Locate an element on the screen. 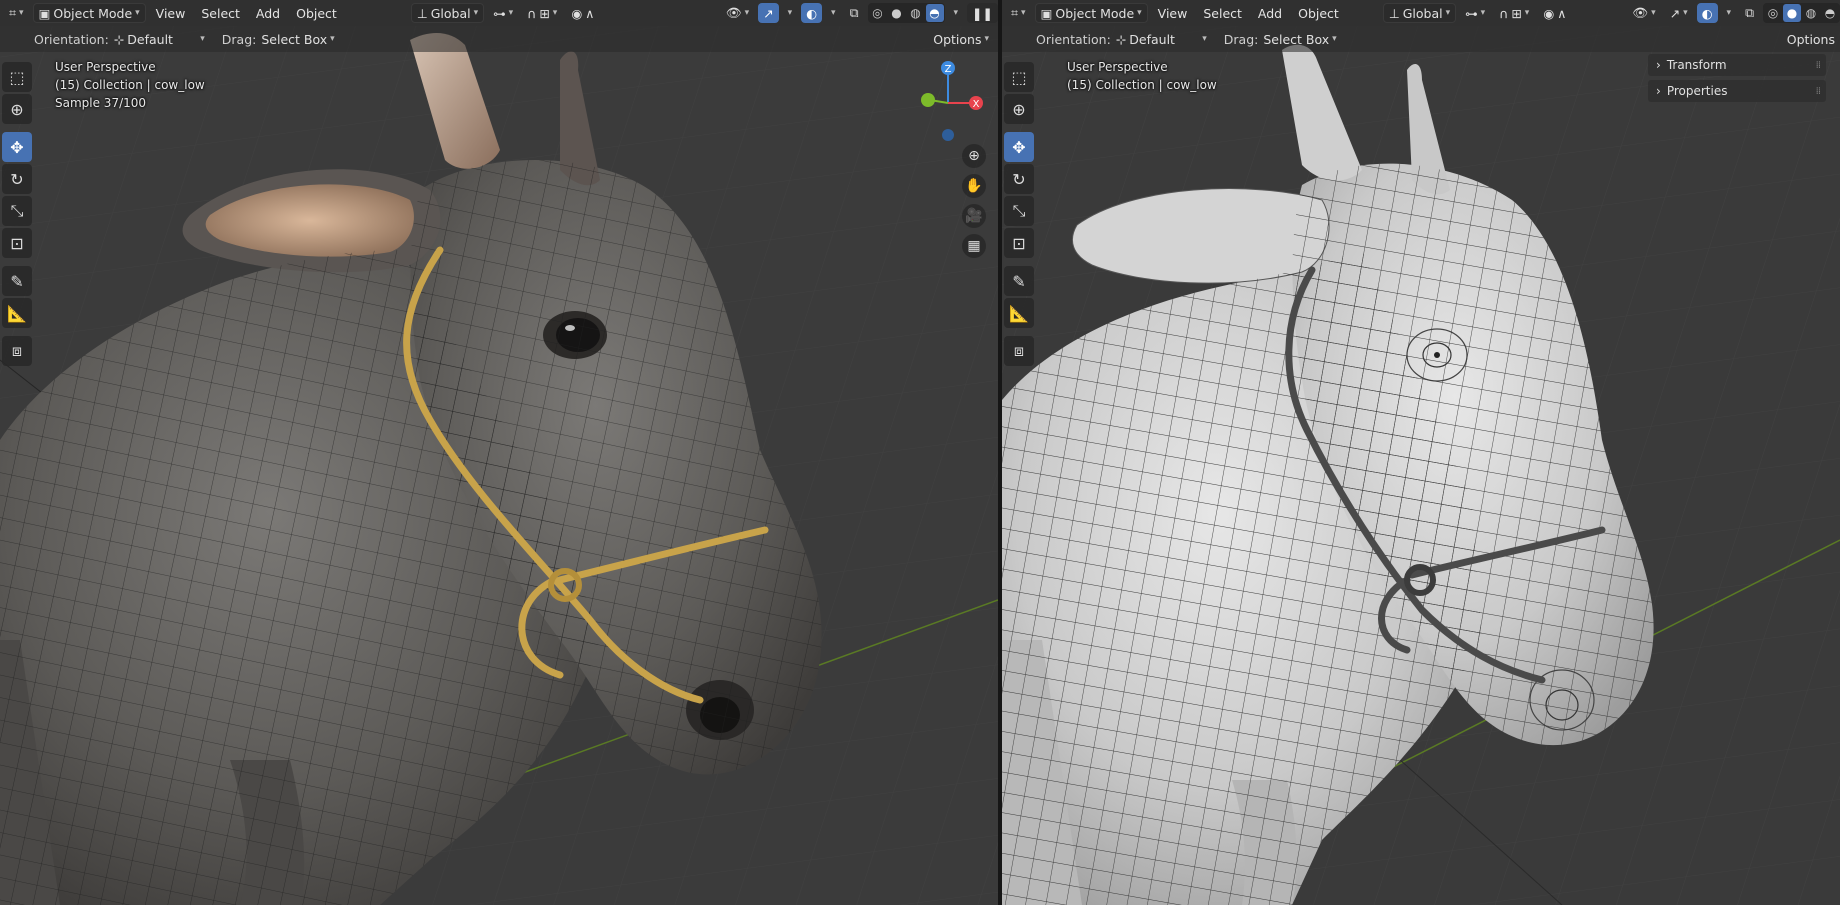 The height and width of the screenshot is (905, 1840). gizmo-dropdown: ▾ is located at coordinates (790, 13).